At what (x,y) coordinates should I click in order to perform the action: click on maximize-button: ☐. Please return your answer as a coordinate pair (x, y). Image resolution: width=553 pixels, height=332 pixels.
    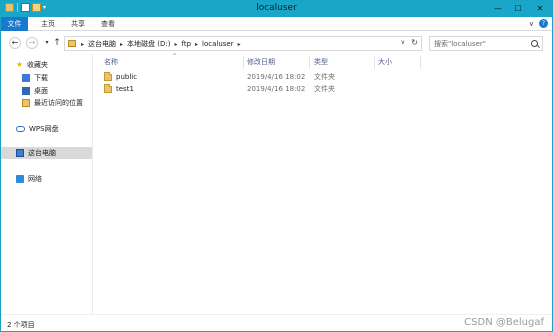
    Looking at the image, I should click on (518, 8).